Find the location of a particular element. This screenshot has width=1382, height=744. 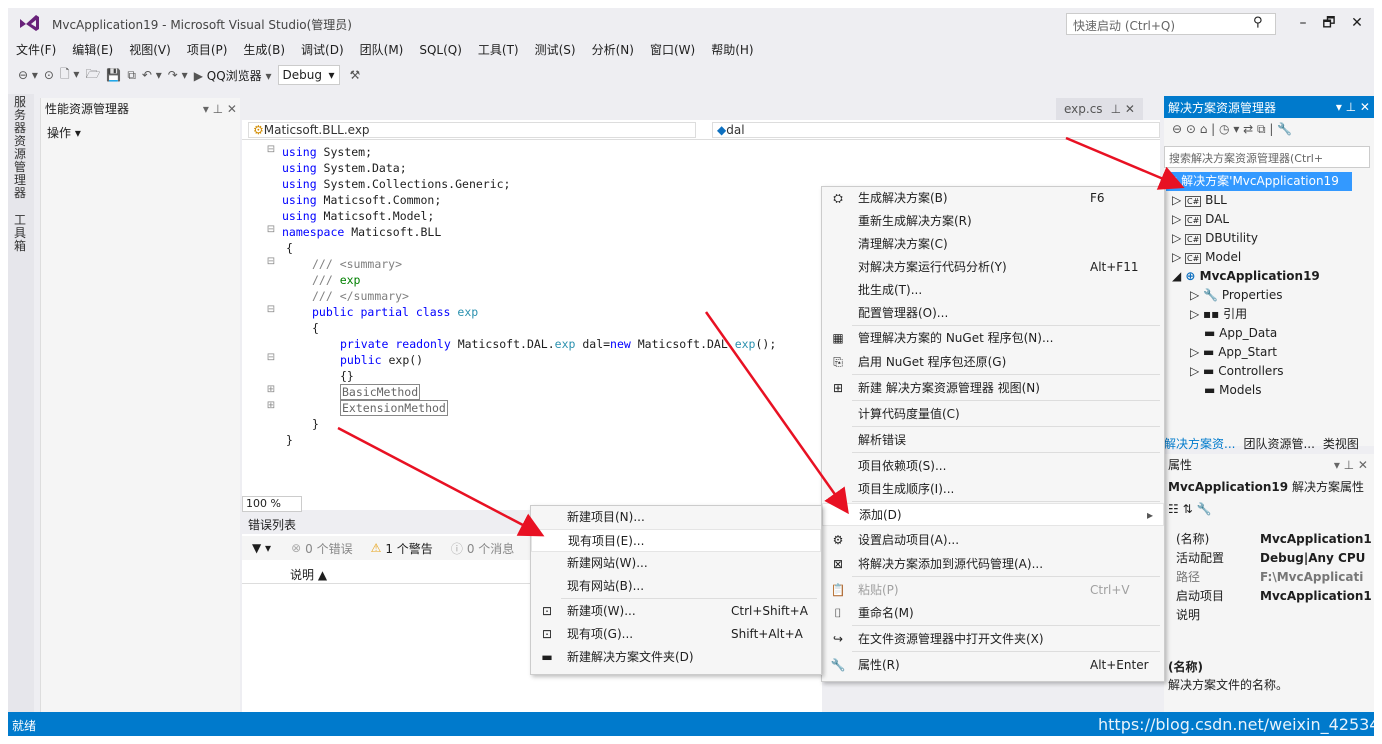

menu-item-new-solution-folder: ▬ 新建解决方案文件夹(D) is located at coordinates (676, 657).